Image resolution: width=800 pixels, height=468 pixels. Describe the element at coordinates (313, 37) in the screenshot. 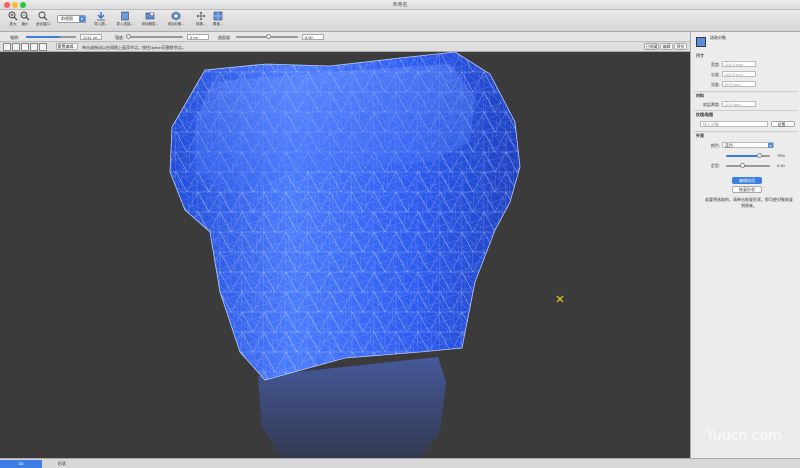

I see `curvature-field: 5.00` at that location.